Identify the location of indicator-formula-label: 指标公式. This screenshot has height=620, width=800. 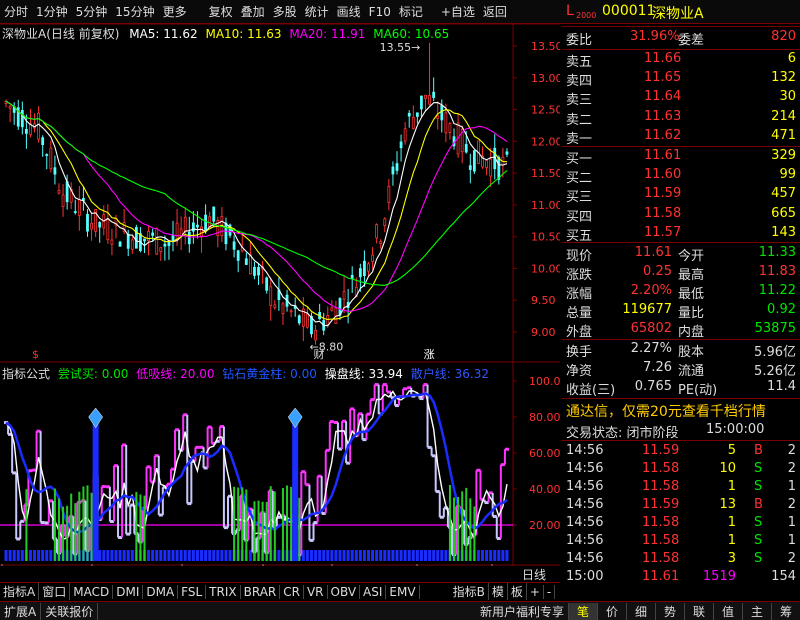
(26, 374).